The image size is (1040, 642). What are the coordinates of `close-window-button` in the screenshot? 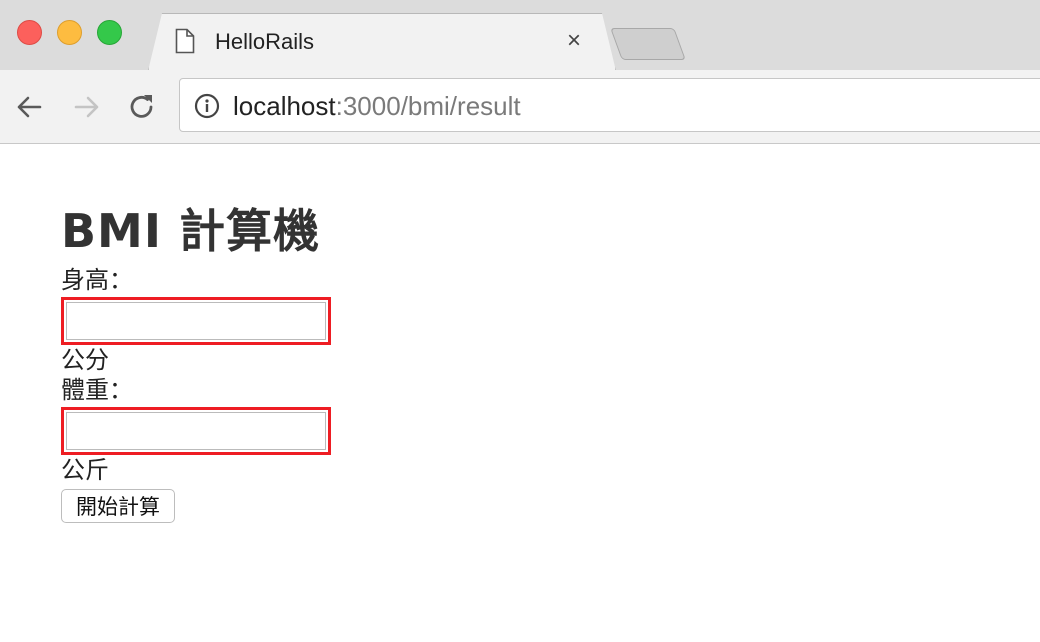 It's located at (29, 32).